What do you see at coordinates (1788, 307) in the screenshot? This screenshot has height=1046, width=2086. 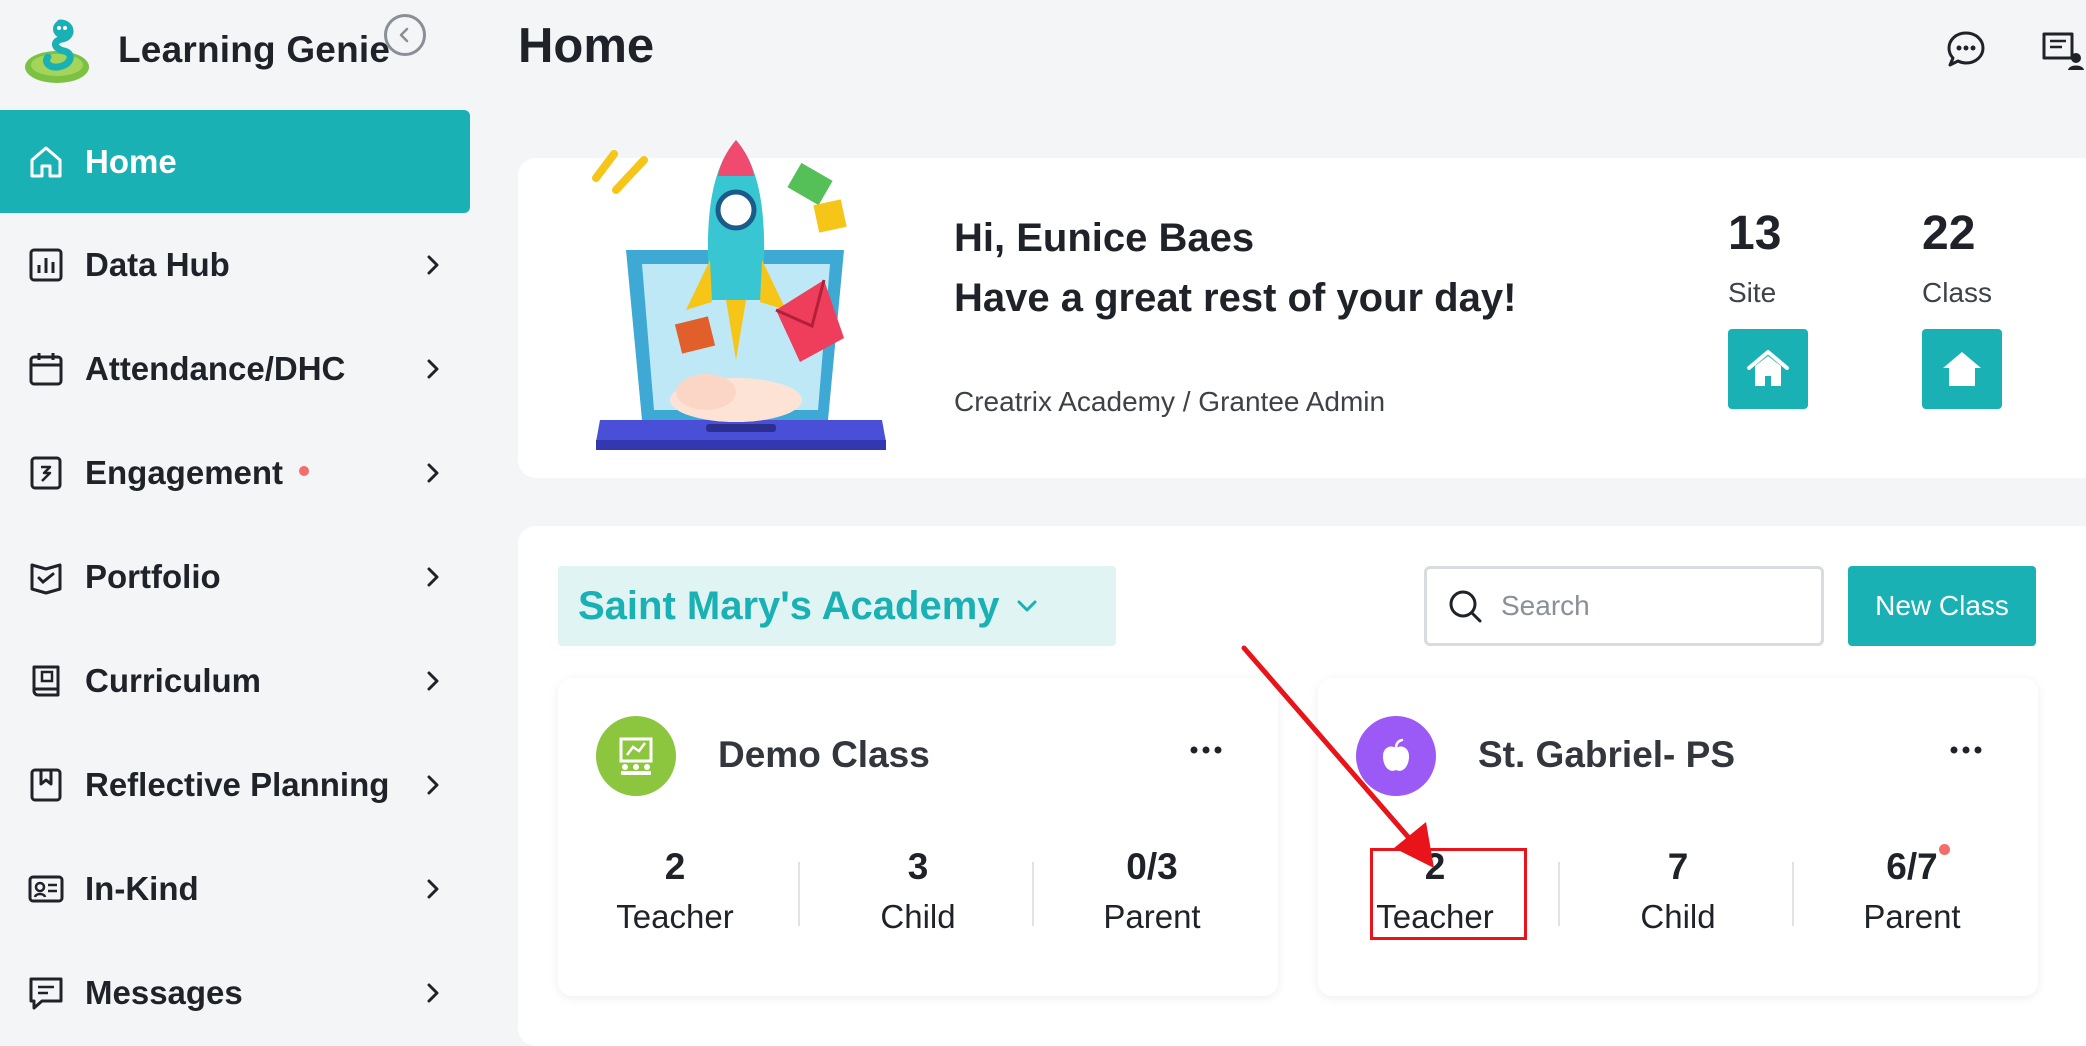 I see `site-stat: 13 Site` at bounding box center [1788, 307].